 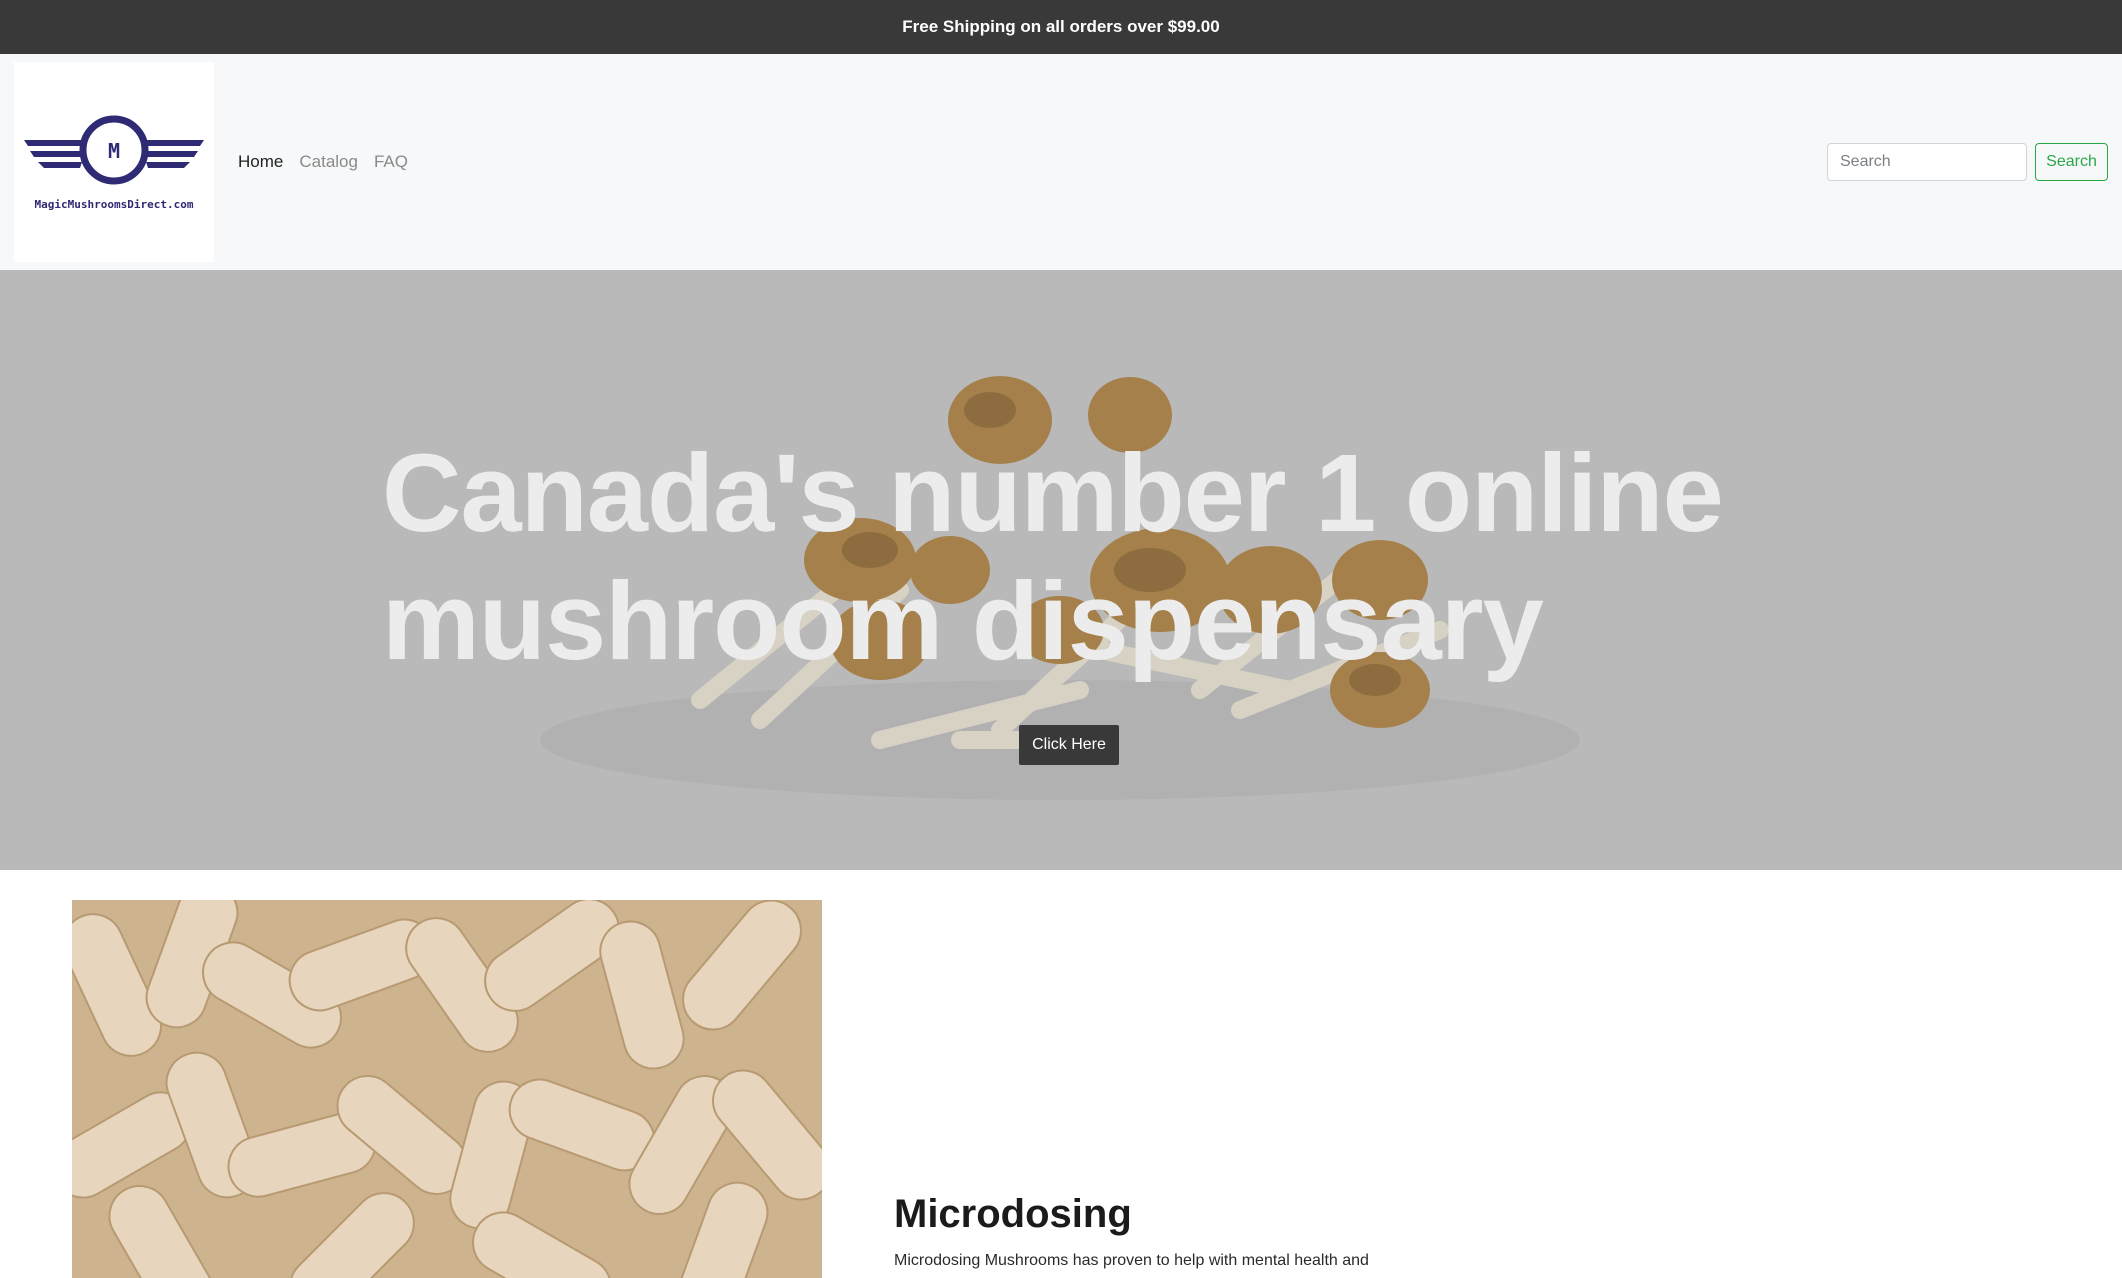 I want to click on svg-text: M, so click(x=114, y=151).